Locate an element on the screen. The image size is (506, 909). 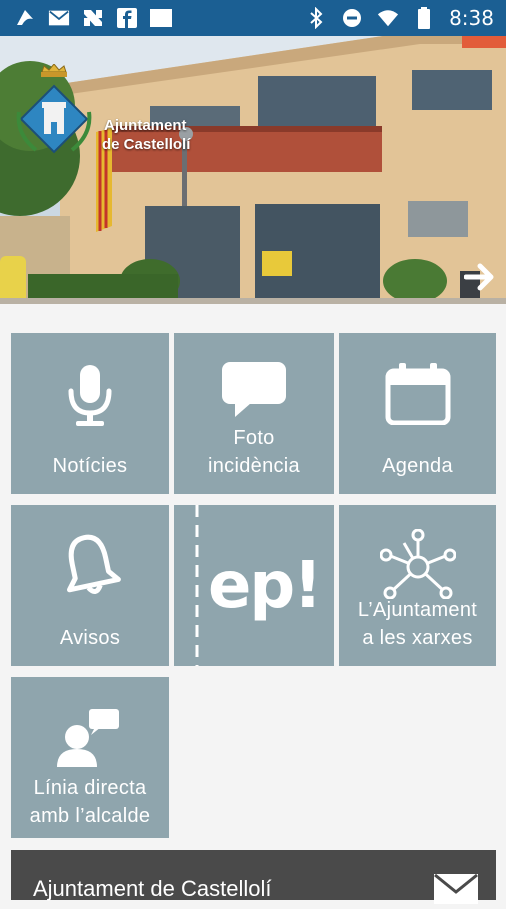
do-not-disturb-icon is located at coordinates (352, 18).